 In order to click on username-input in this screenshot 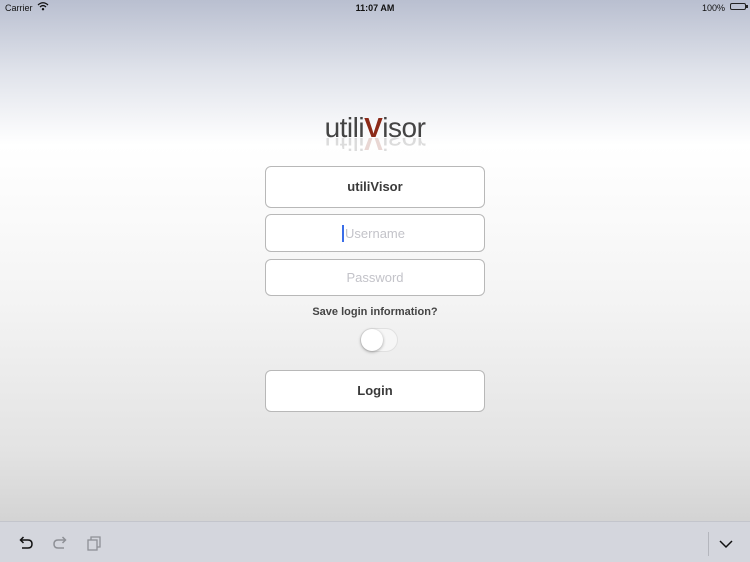, I will do `click(375, 233)`.